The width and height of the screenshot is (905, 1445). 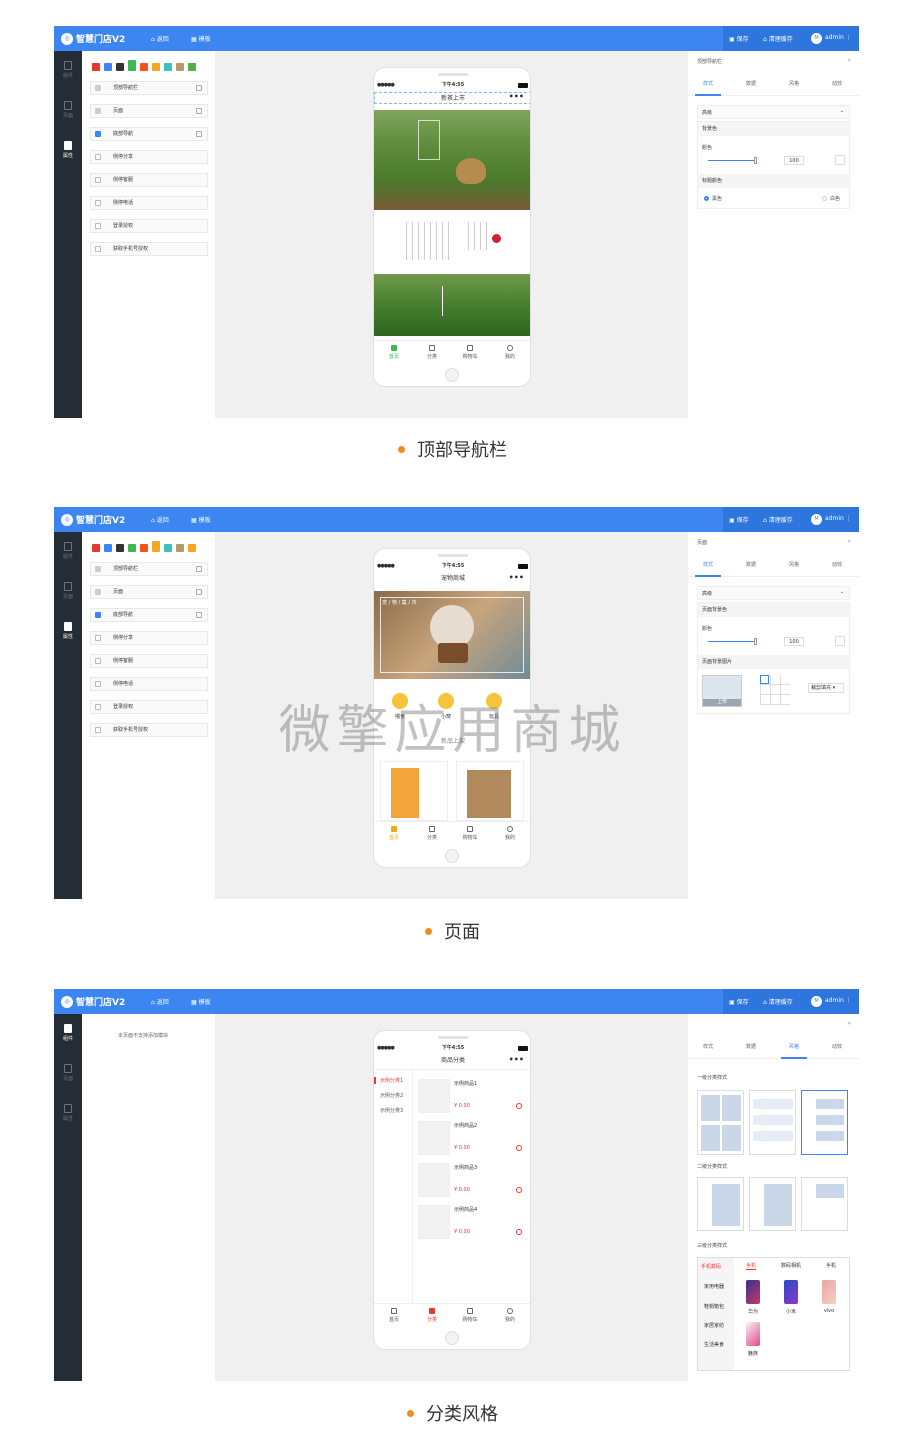 What do you see at coordinates (414, 791) in the screenshot?
I see `product-card` at bounding box center [414, 791].